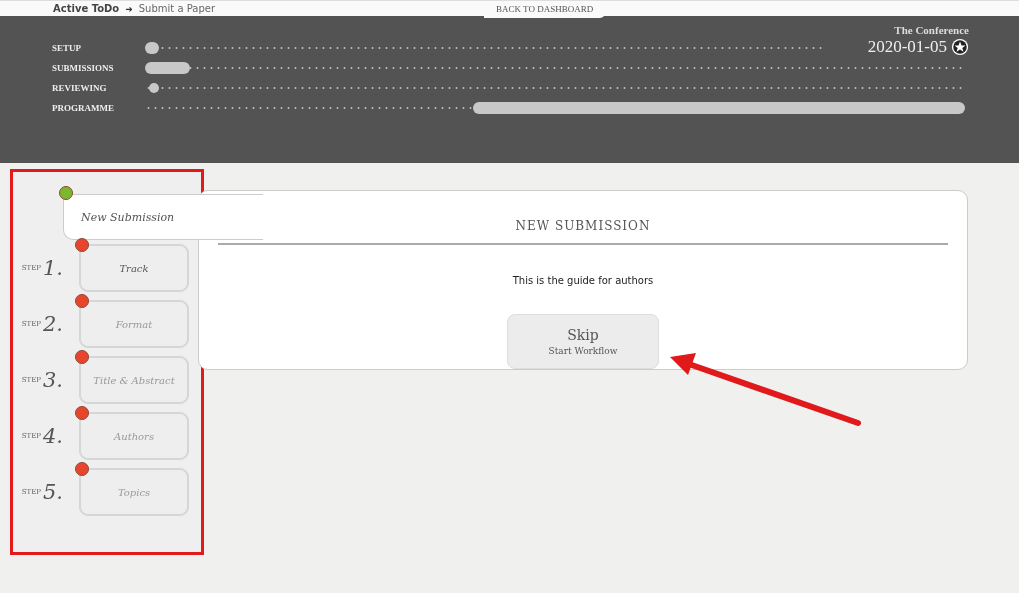  Describe the element at coordinates (86, 8) in the screenshot. I see `breadcrumb-current: Active ToDo` at that location.